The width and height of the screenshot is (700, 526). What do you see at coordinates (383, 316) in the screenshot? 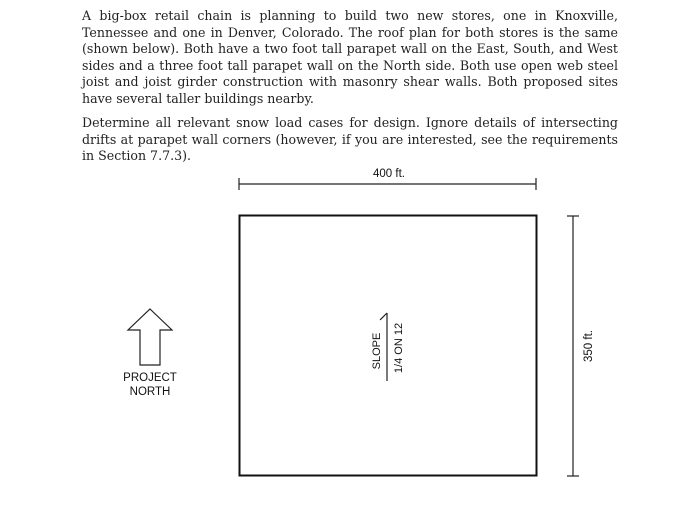
I see `slope-arrow-head-icon` at bounding box center [383, 316].